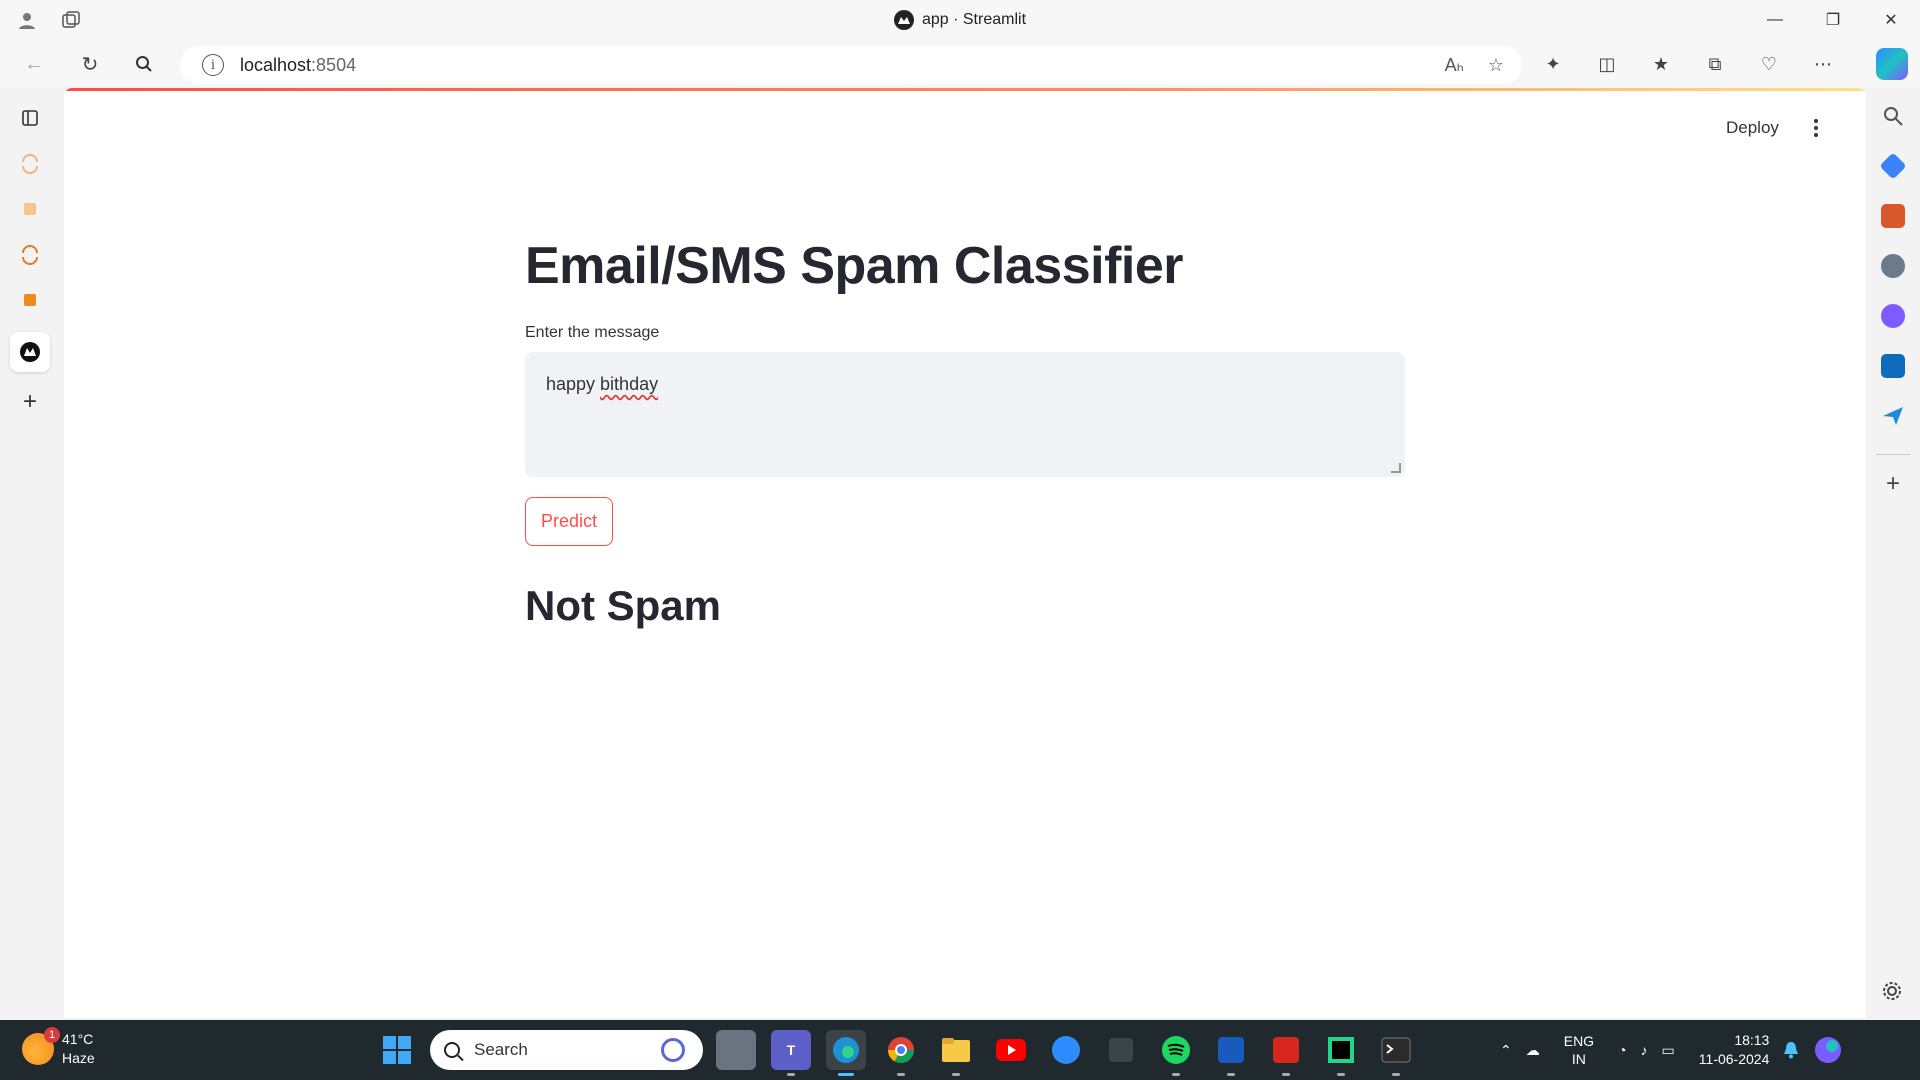  Describe the element at coordinates (30, 164) in the screenshot. I see `loading-tab-icon` at that location.